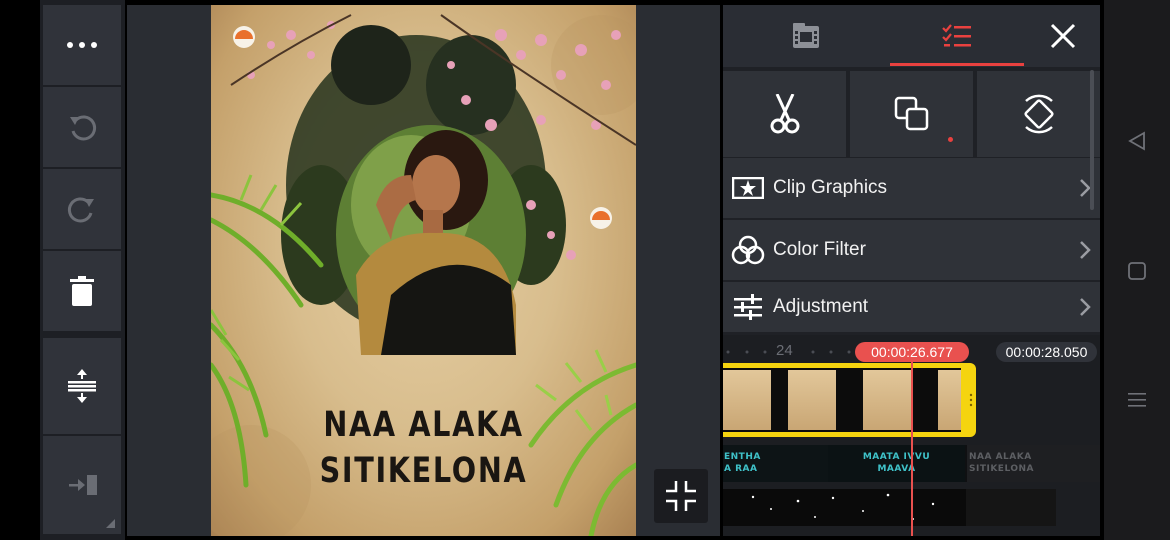  I want to click on undo-icon, so click(83, 128).